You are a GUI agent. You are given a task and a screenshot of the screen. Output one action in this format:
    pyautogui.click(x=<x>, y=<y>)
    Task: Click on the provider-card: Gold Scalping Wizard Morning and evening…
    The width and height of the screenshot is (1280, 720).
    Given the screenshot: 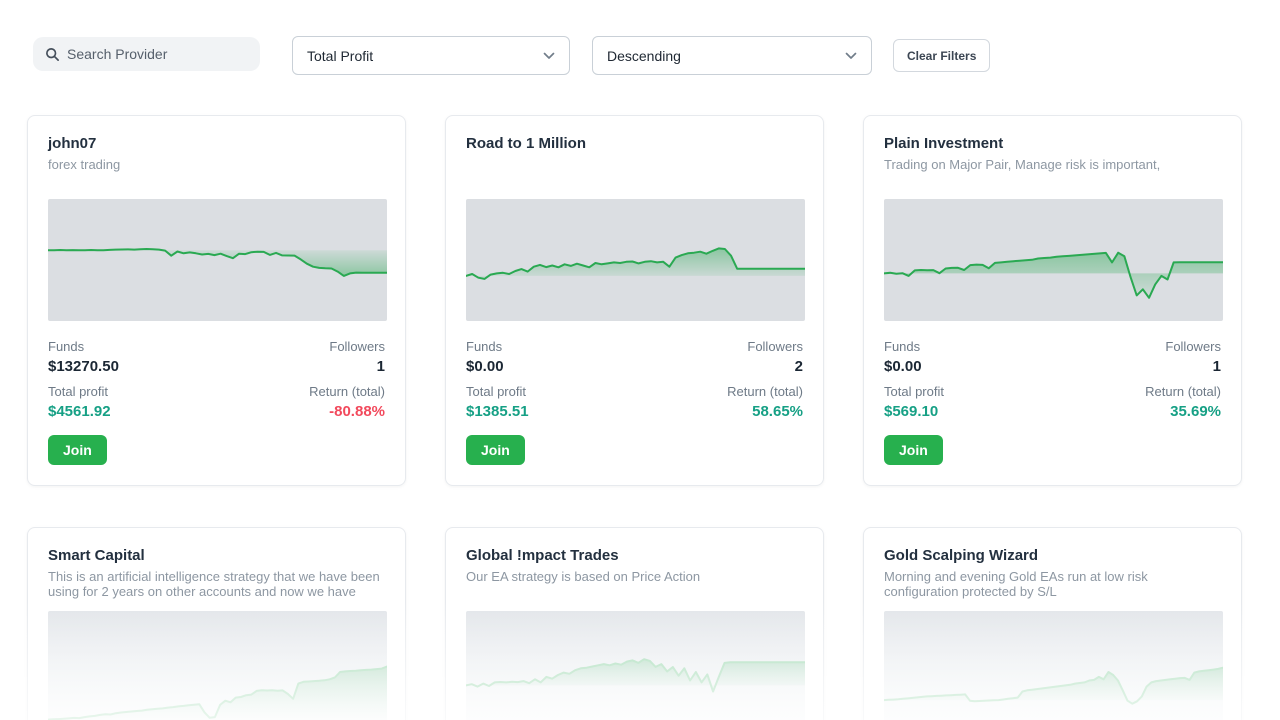 What is the action you would take?
    pyautogui.click(x=1052, y=623)
    